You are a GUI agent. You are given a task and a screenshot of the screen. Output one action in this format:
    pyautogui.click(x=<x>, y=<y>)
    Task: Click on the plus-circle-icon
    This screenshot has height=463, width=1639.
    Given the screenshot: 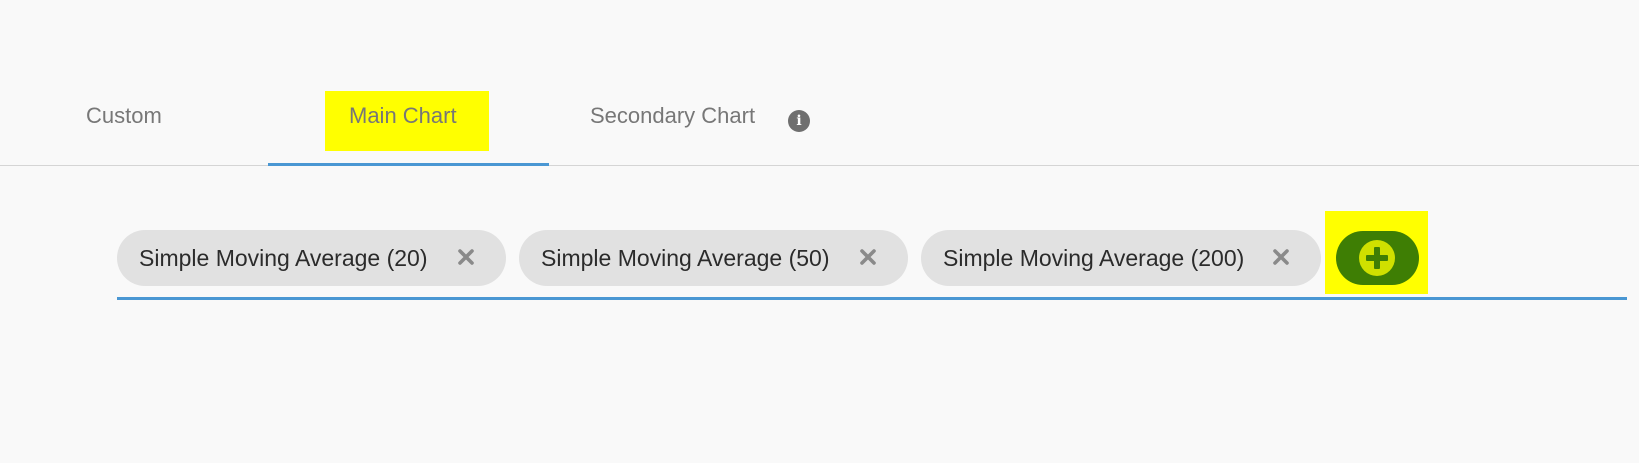 What is the action you would take?
    pyautogui.click(x=1377, y=258)
    